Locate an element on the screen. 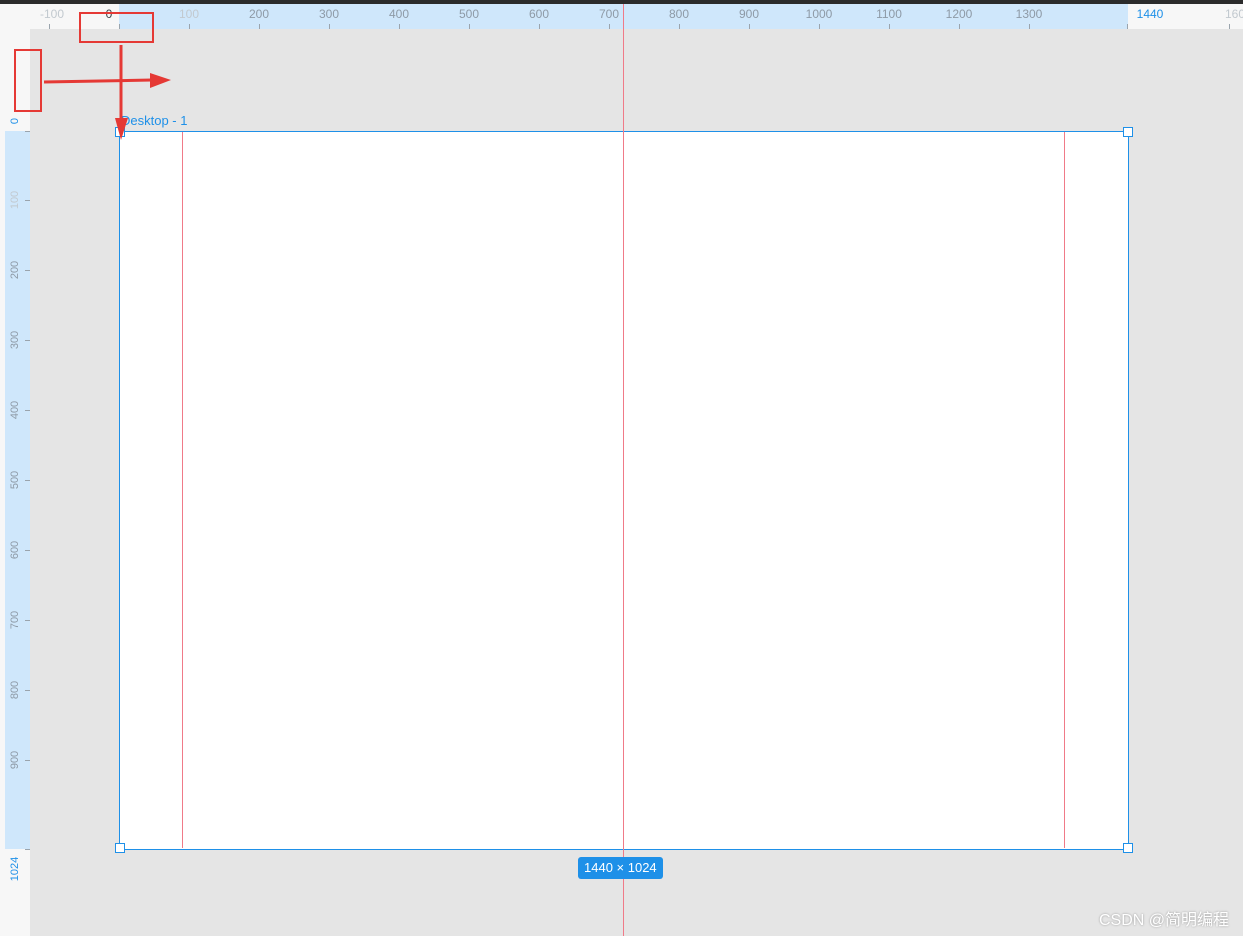 The image size is (1243, 936). guide-right is located at coordinates (1064, 490).